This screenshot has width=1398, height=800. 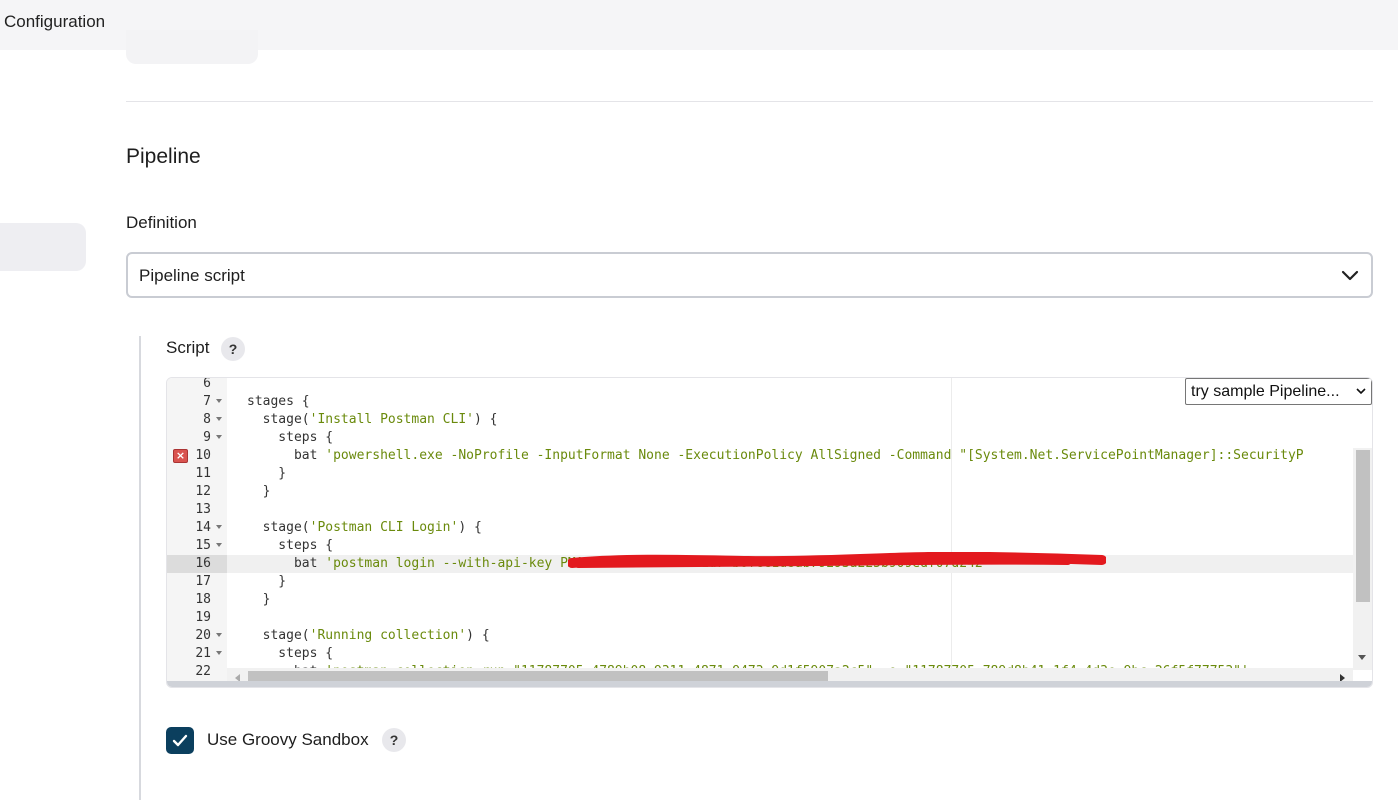 I want to click on line-number: 18, so click(x=197, y=600).